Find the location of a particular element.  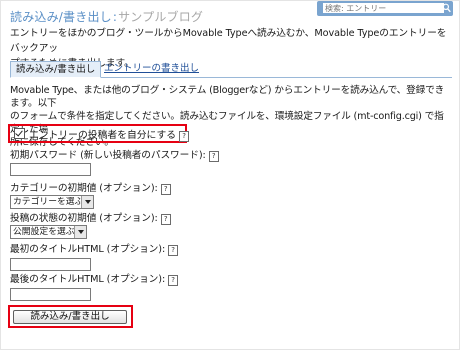

default-password-label-row: 初期パスワード (新しい投稿者のパスワード):? is located at coordinates (114, 156).